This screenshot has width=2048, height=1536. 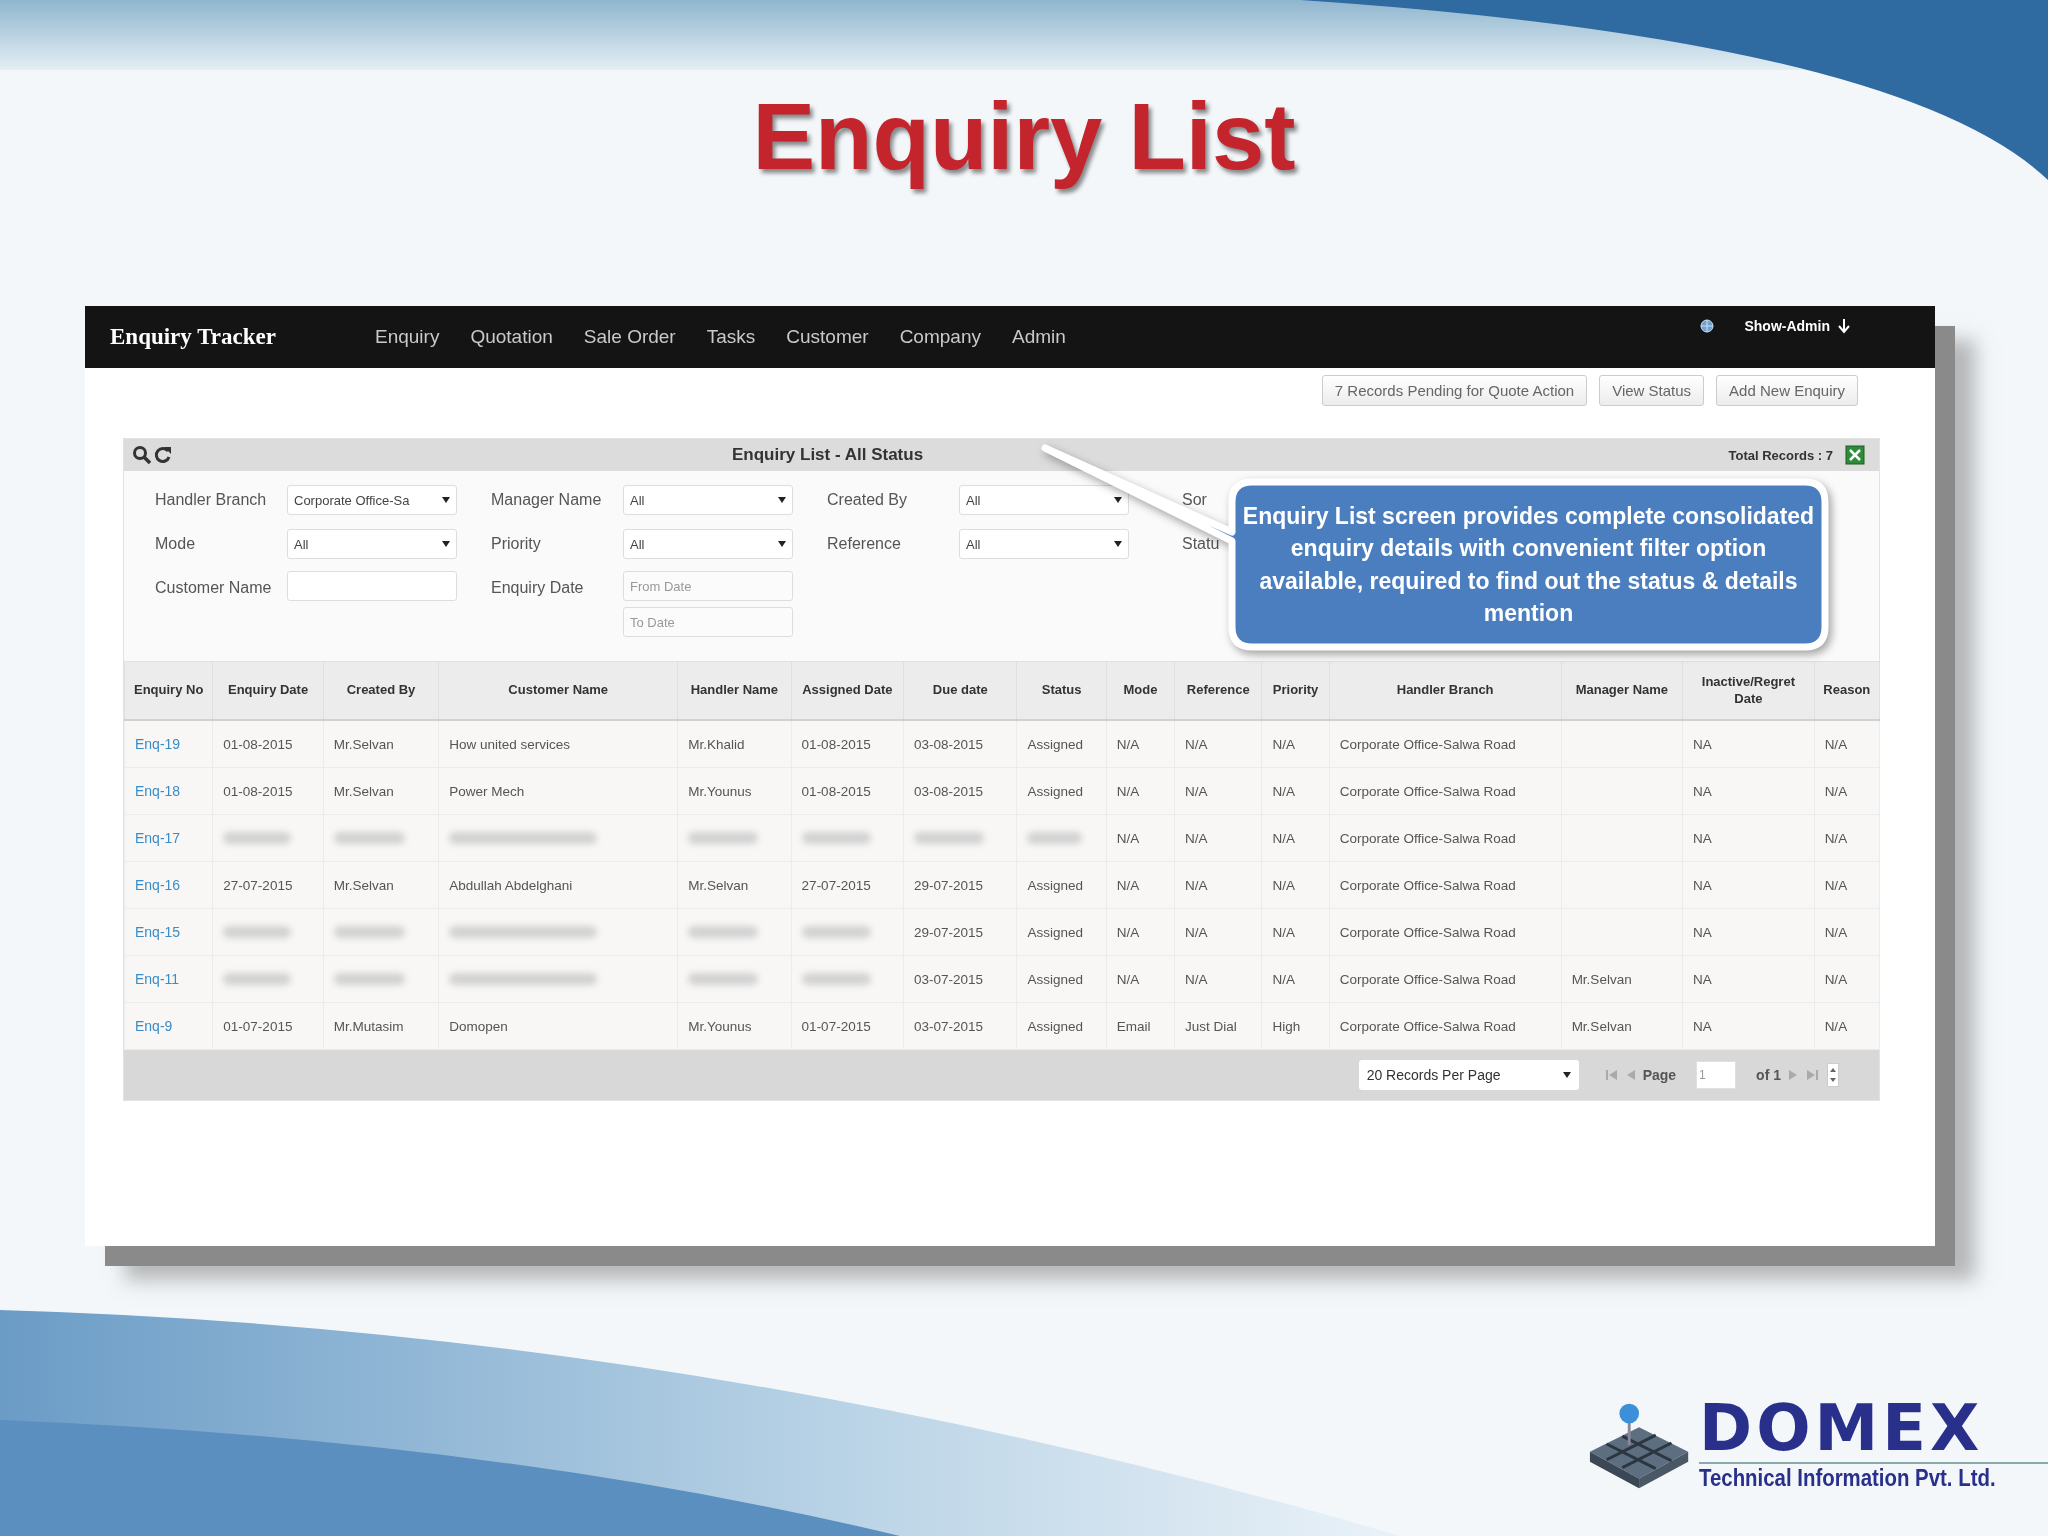 What do you see at coordinates (827, 337) in the screenshot?
I see `nav-link: Customer` at bounding box center [827, 337].